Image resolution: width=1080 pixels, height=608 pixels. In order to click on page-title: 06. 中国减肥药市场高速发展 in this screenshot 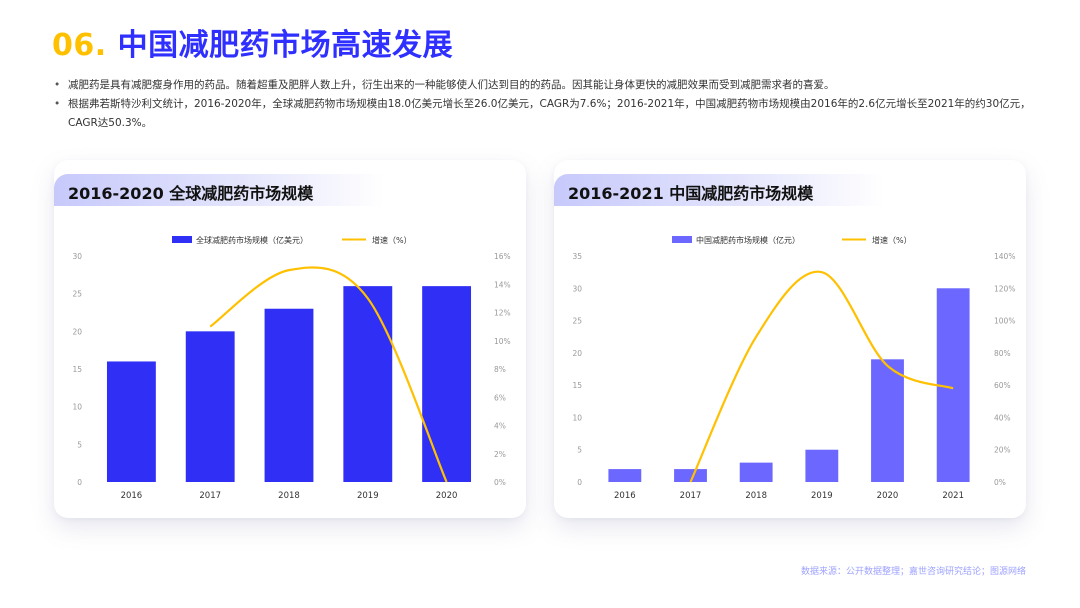, I will do `click(252, 42)`.